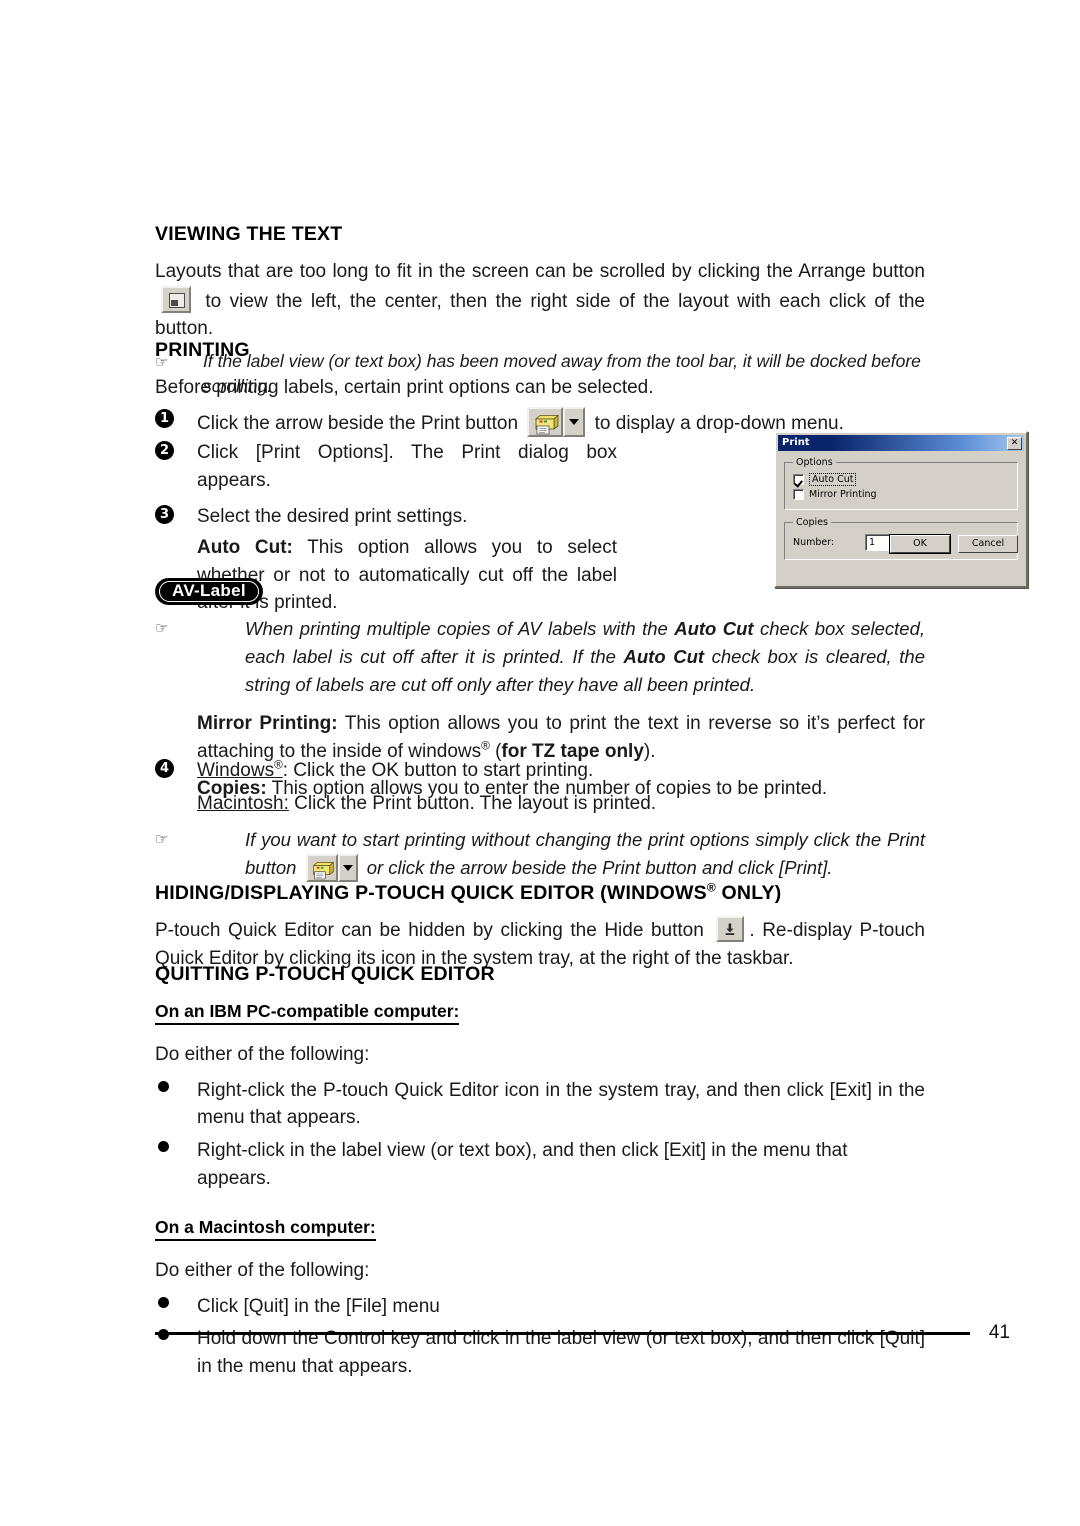 This screenshot has width=1080, height=1526. I want to click on auto-cut-checkbox-label: Auto Cut, so click(833, 479).